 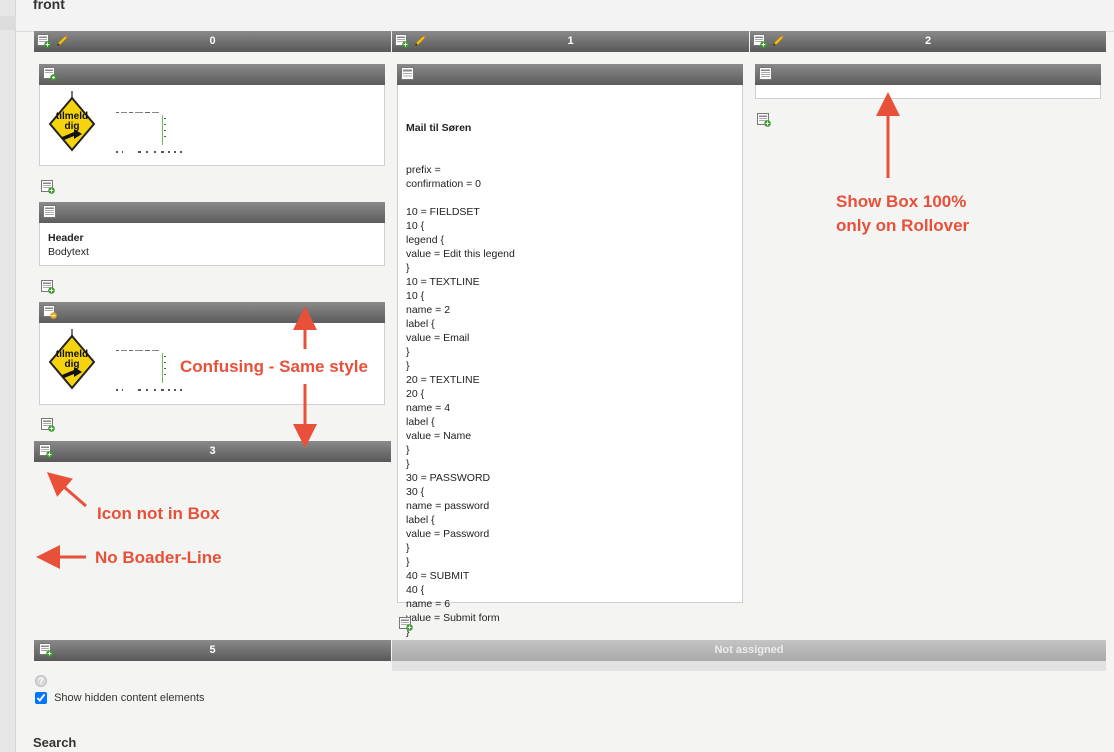 I want to click on annotation-icon-not-in-box: Icon not in Box, so click(x=158, y=513).